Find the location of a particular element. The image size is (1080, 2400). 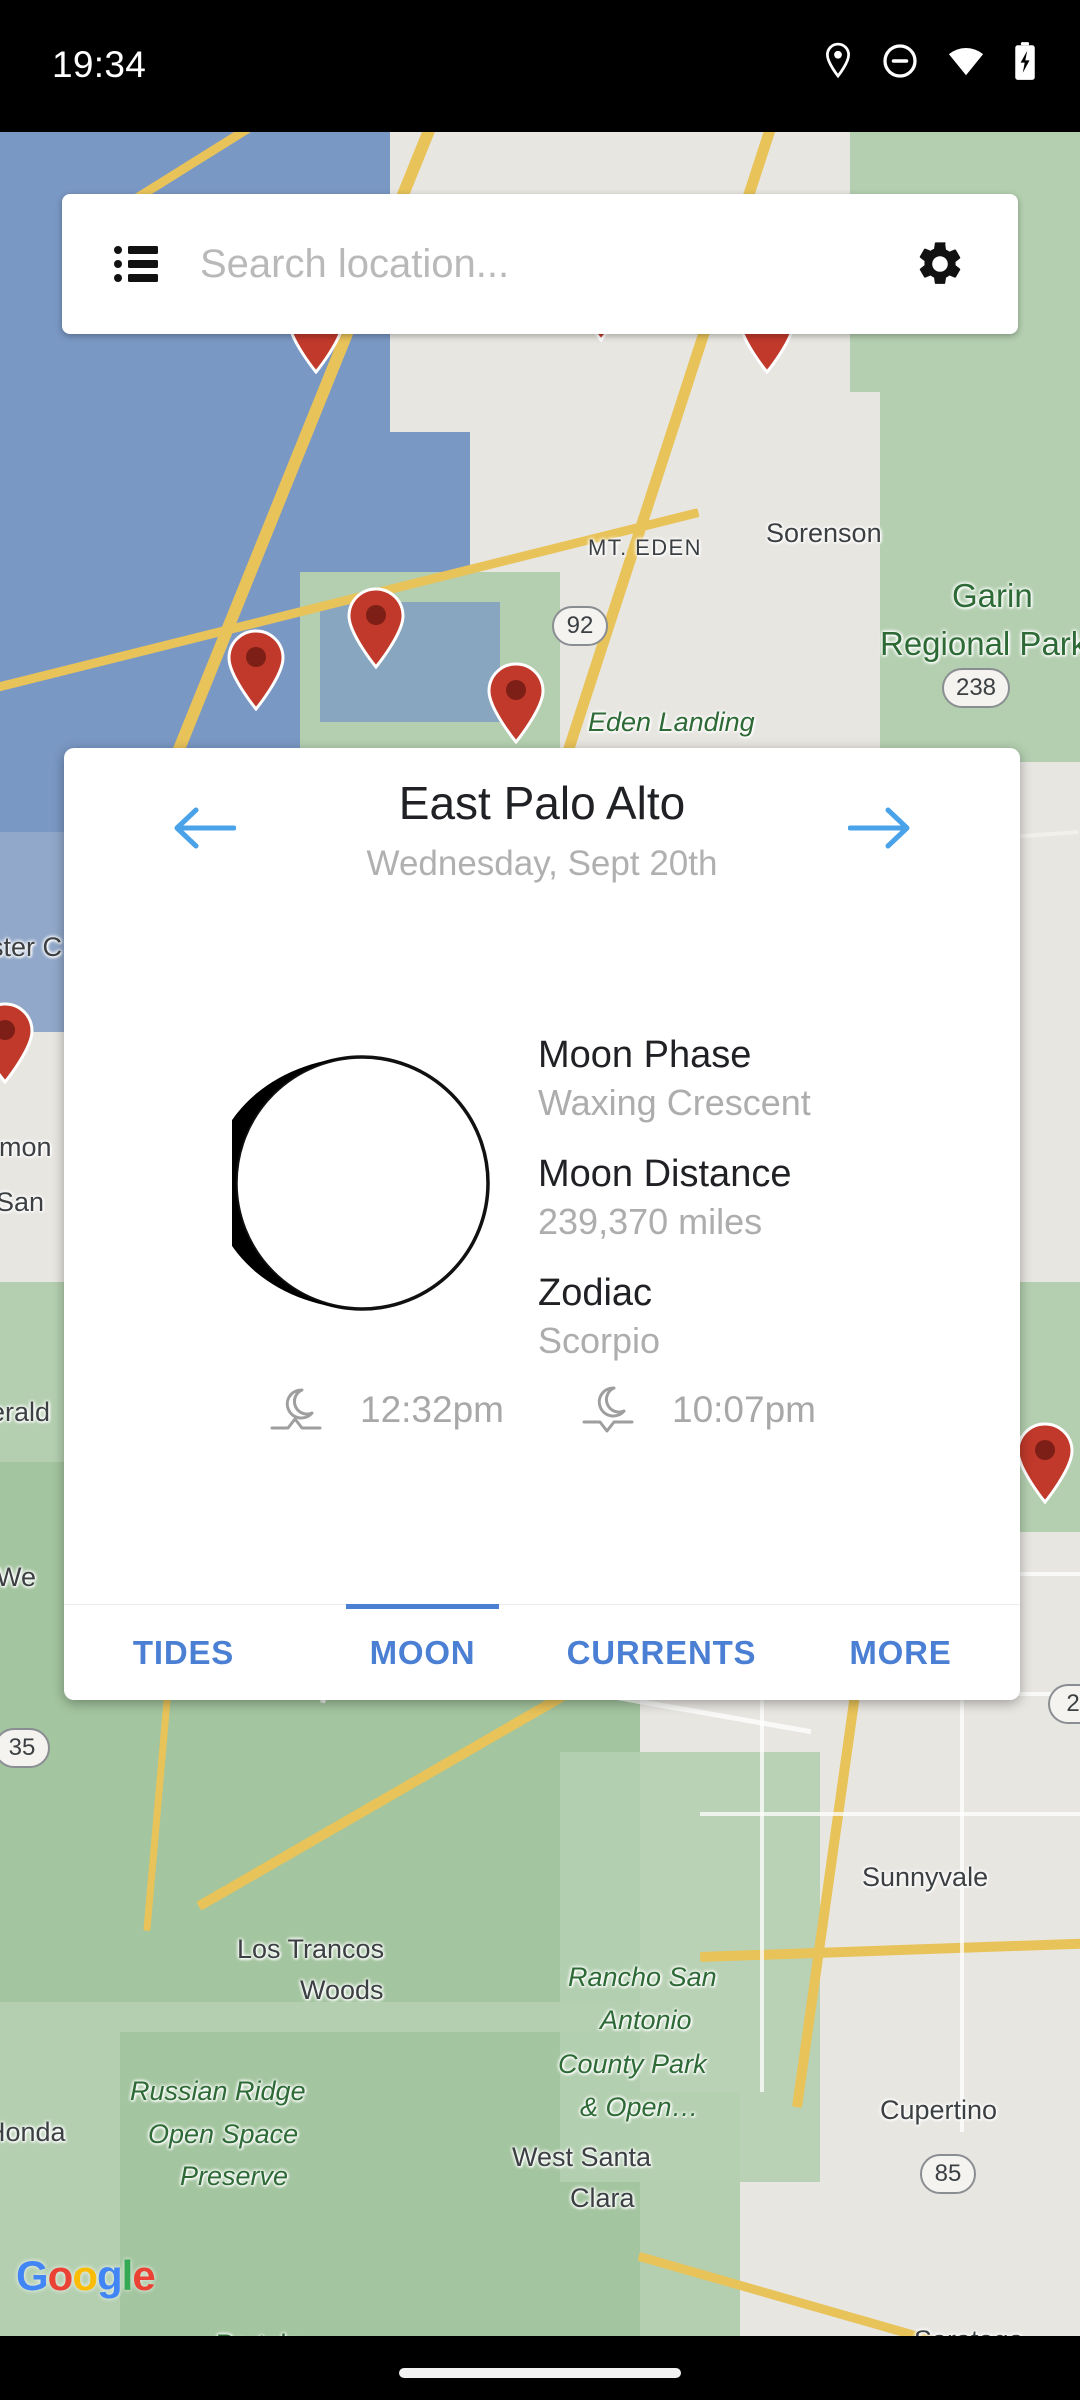

map-label-saratoga: Saratoga is located at coordinates (969, 2330).